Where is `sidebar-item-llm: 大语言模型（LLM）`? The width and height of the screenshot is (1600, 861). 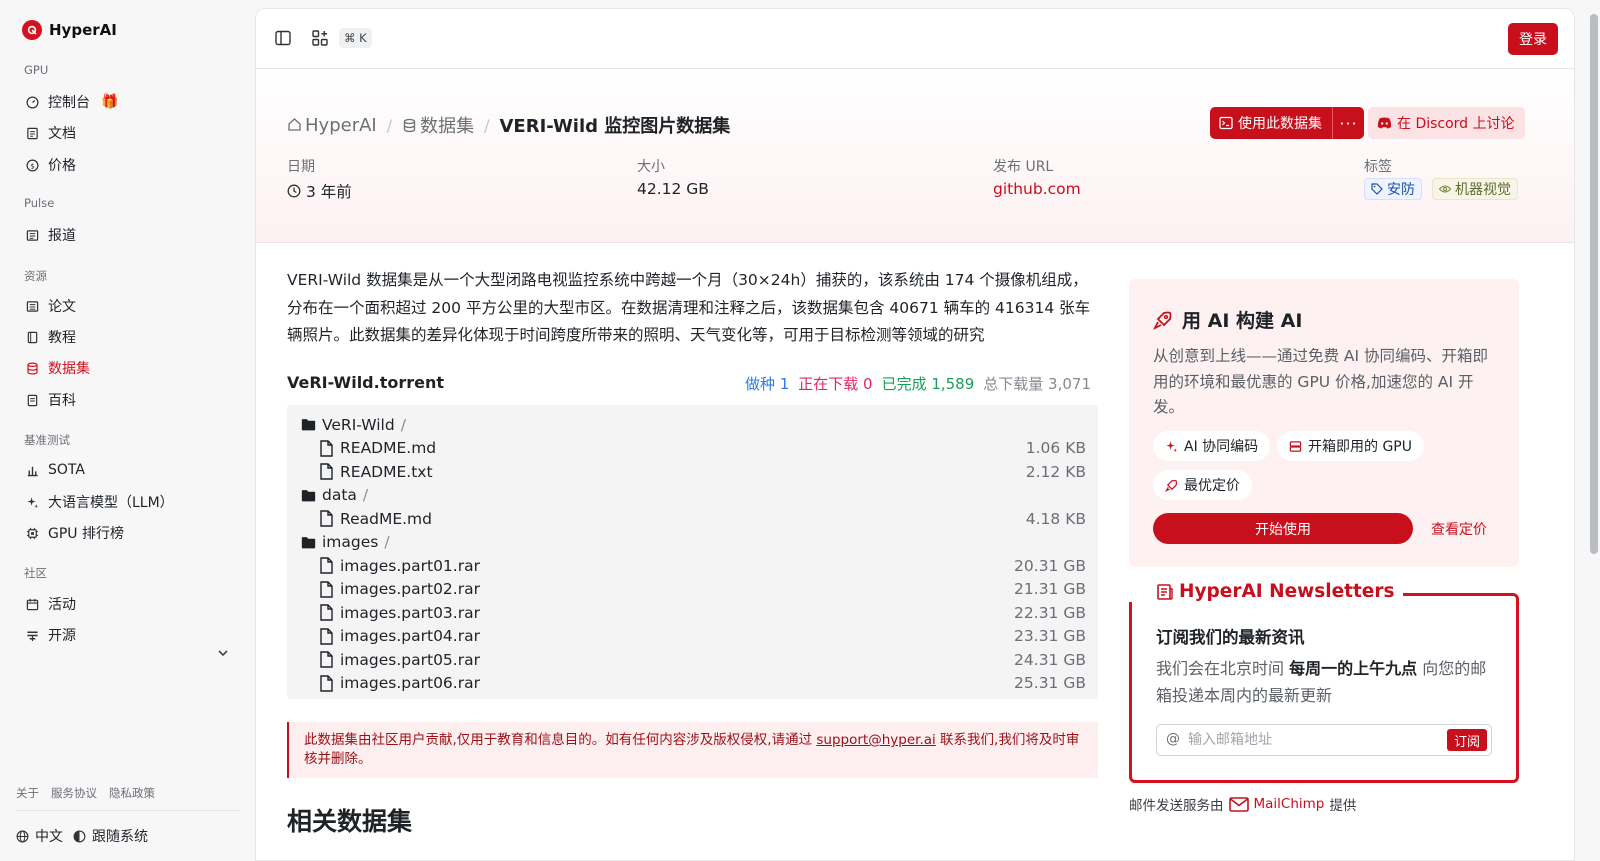
sidebar-item-llm: 大语言模型（LLM） is located at coordinates (100, 502).